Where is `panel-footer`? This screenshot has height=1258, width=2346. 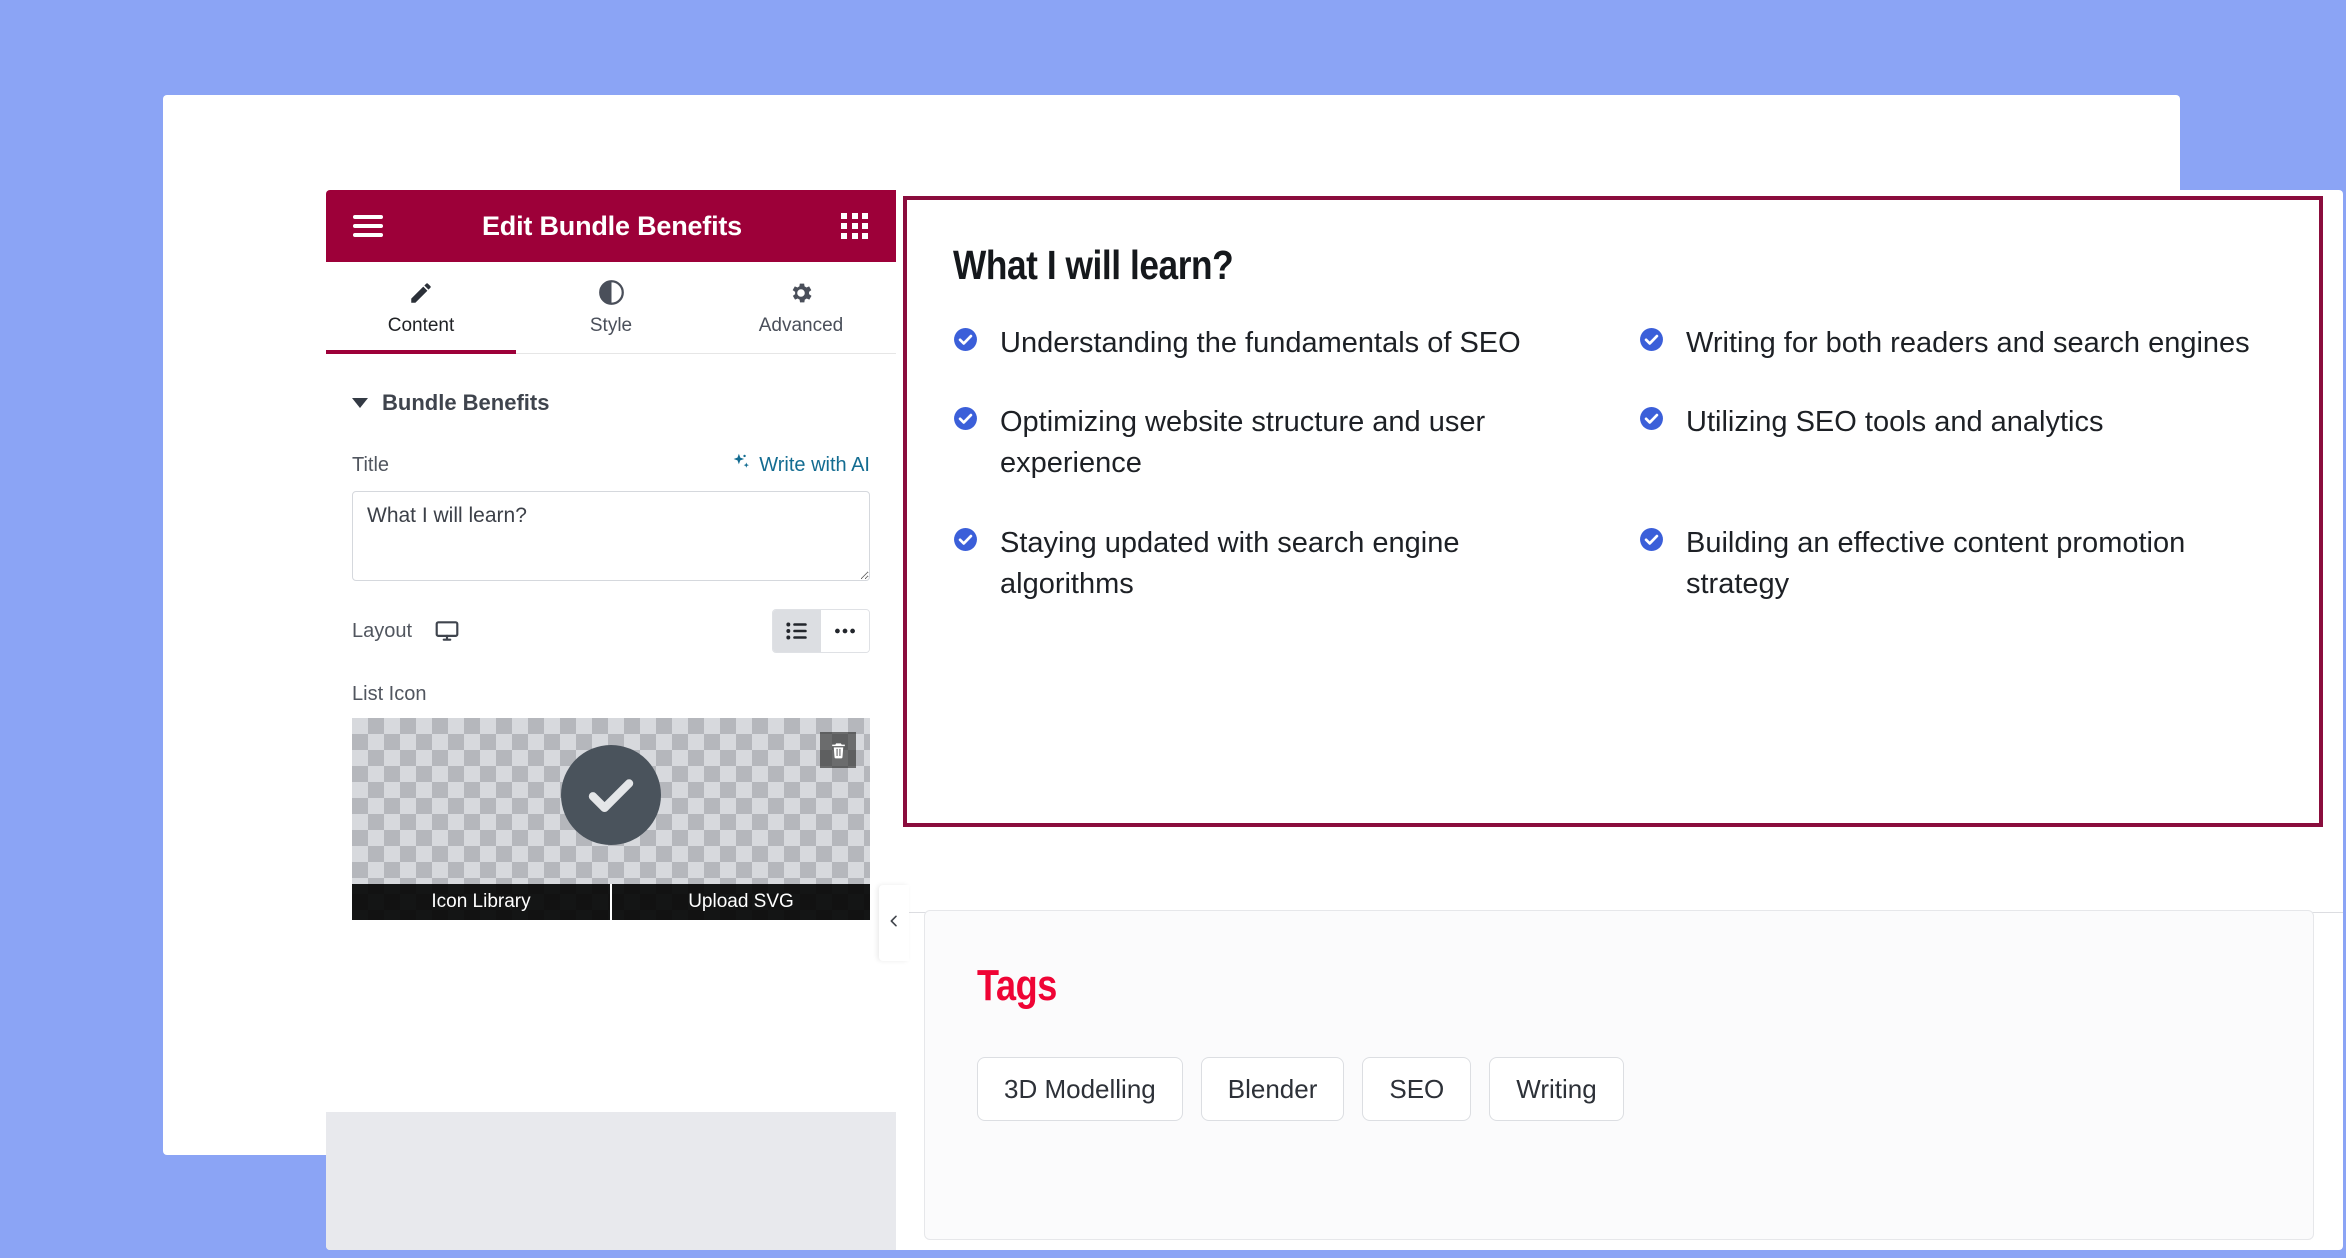 panel-footer is located at coordinates (611, 1181).